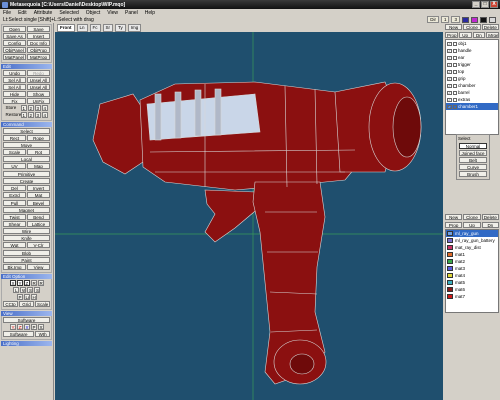 Image resolution: width=500 pixels, height=400 pixels. I want to click on save-button: Save, so click(38, 29).